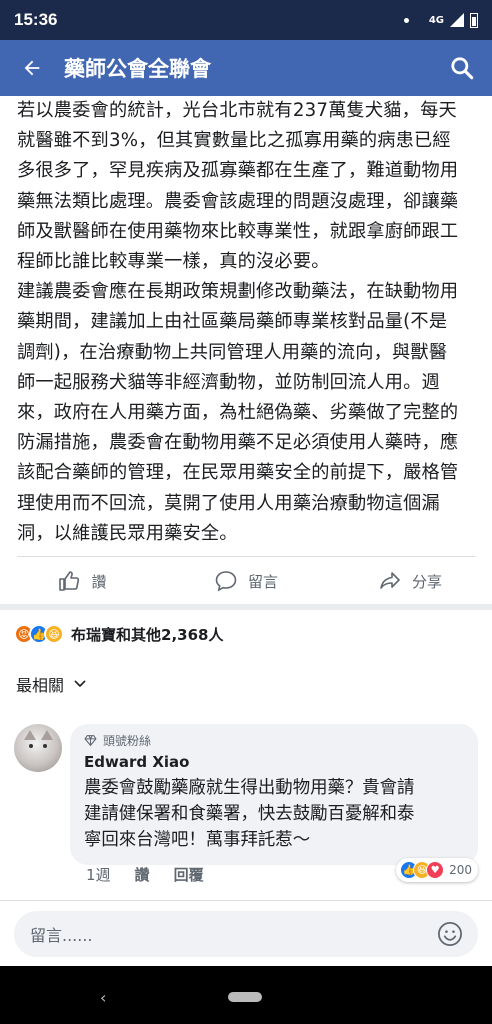 Image resolution: width=492 pixels, height=1024 pixels. What do you see at coordinates (30, 735) in the screenshot?
I see `avatar-ear-left` at bounding box center [30, 735].